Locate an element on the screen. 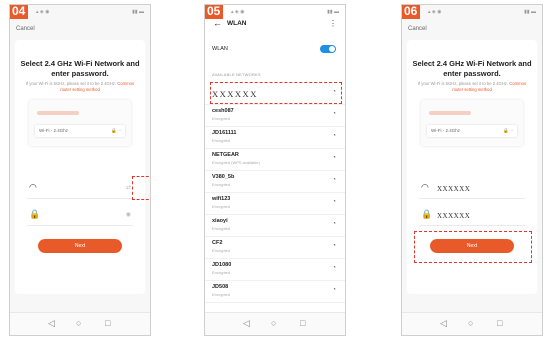 The image size is (552, 341). network-status: Encrypted (WPS available) is located at coordinates (236, 162).